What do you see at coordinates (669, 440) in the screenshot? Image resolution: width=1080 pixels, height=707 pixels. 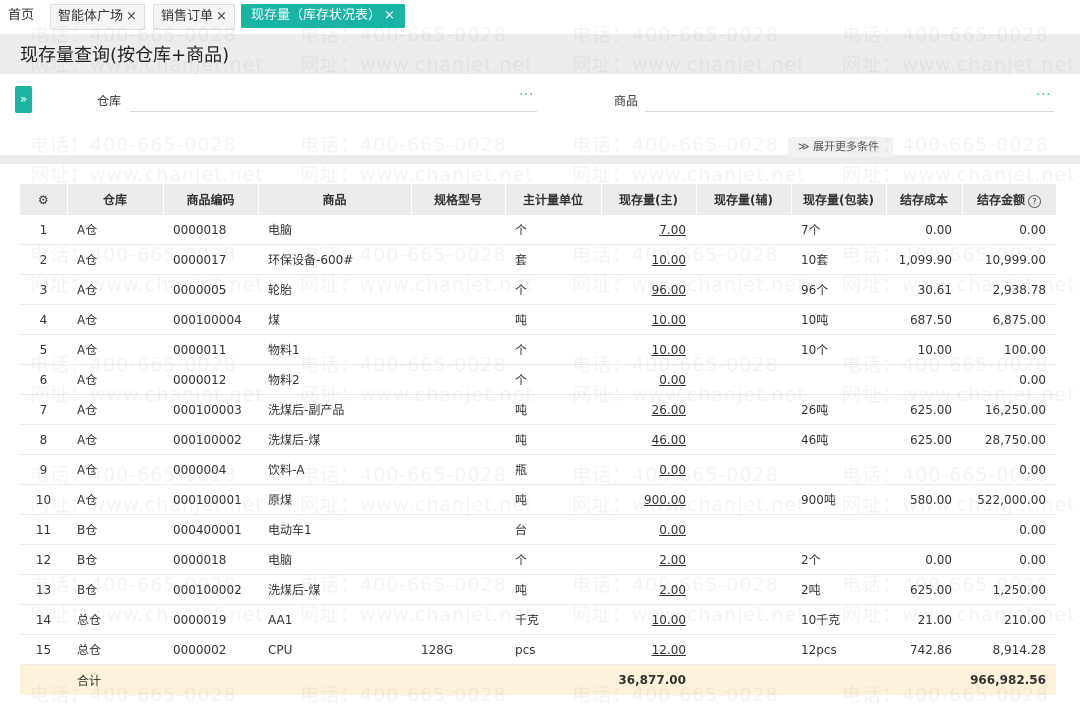 I see `qty-link: 46.00` at bounding box center [669, 440].